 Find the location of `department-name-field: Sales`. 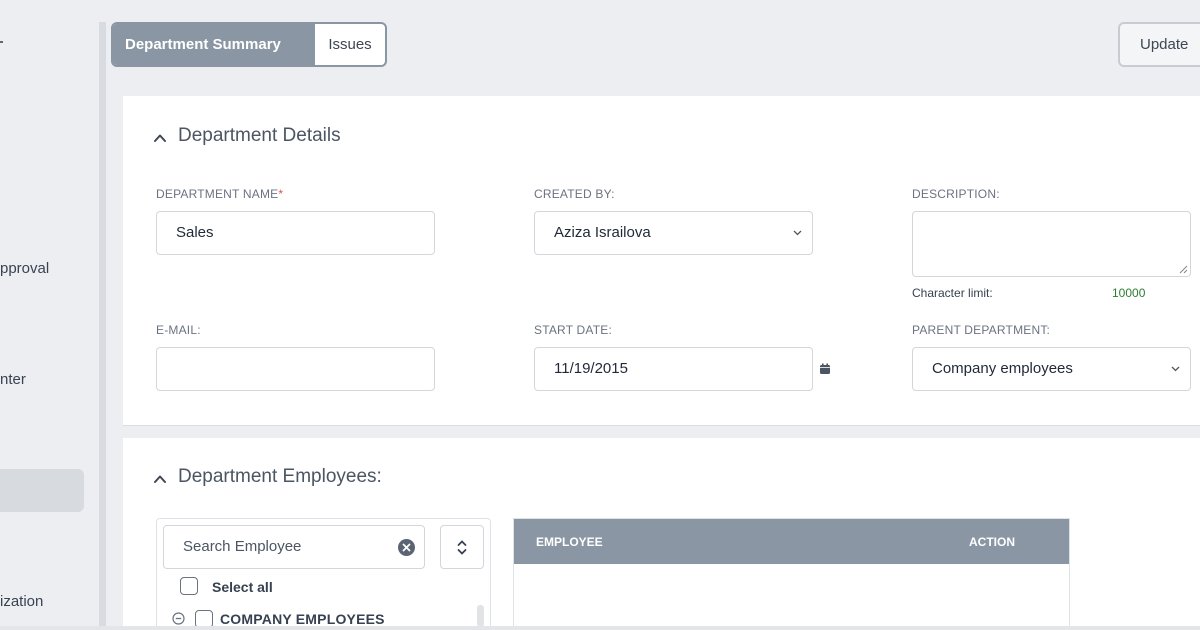

department-name-field: Sales is located at coordinates (295, 233).